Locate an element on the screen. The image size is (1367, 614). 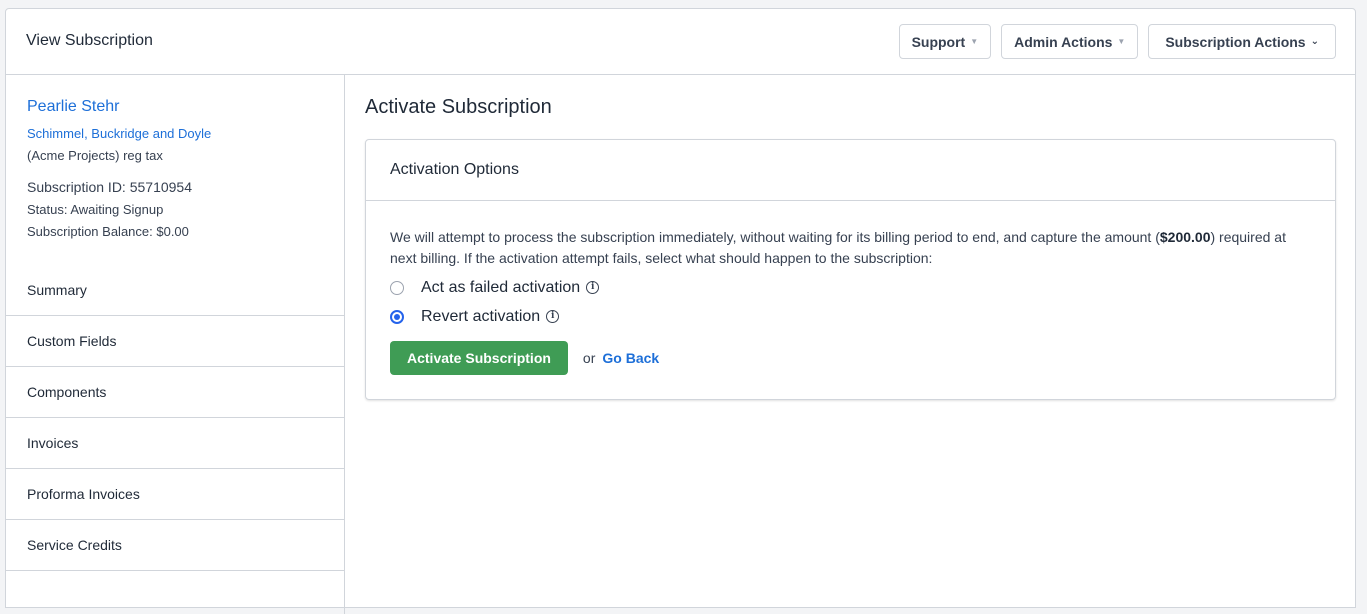
support-button-label: Support is located at coordinates (938, 41).